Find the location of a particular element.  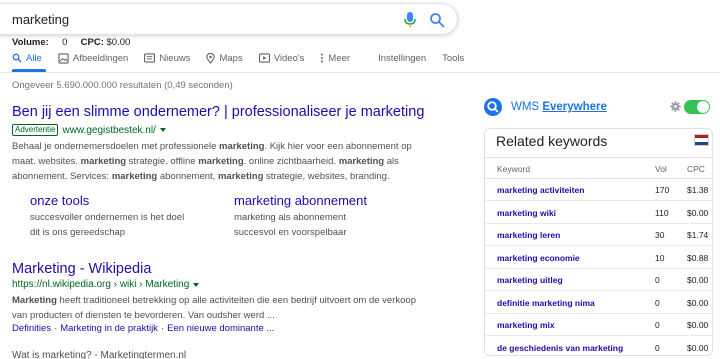

keyword-link: marketing uitleg is located at coordinates (530, 280).